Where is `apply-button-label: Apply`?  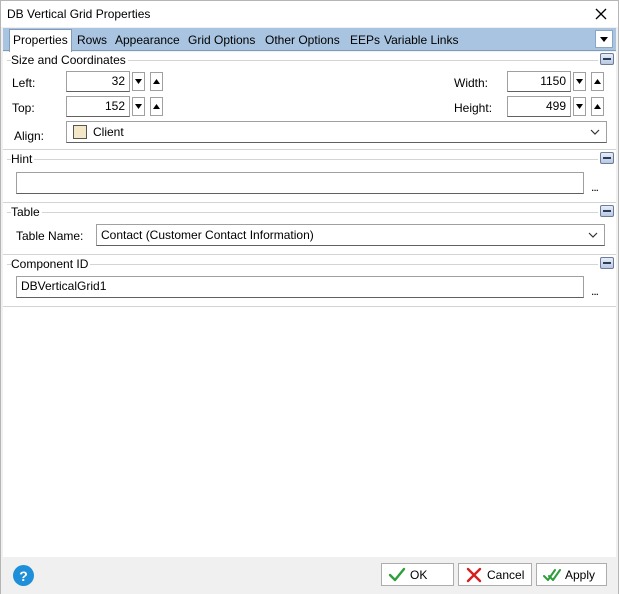 apply-button-label: Apply is located at coordinates (580, 574).